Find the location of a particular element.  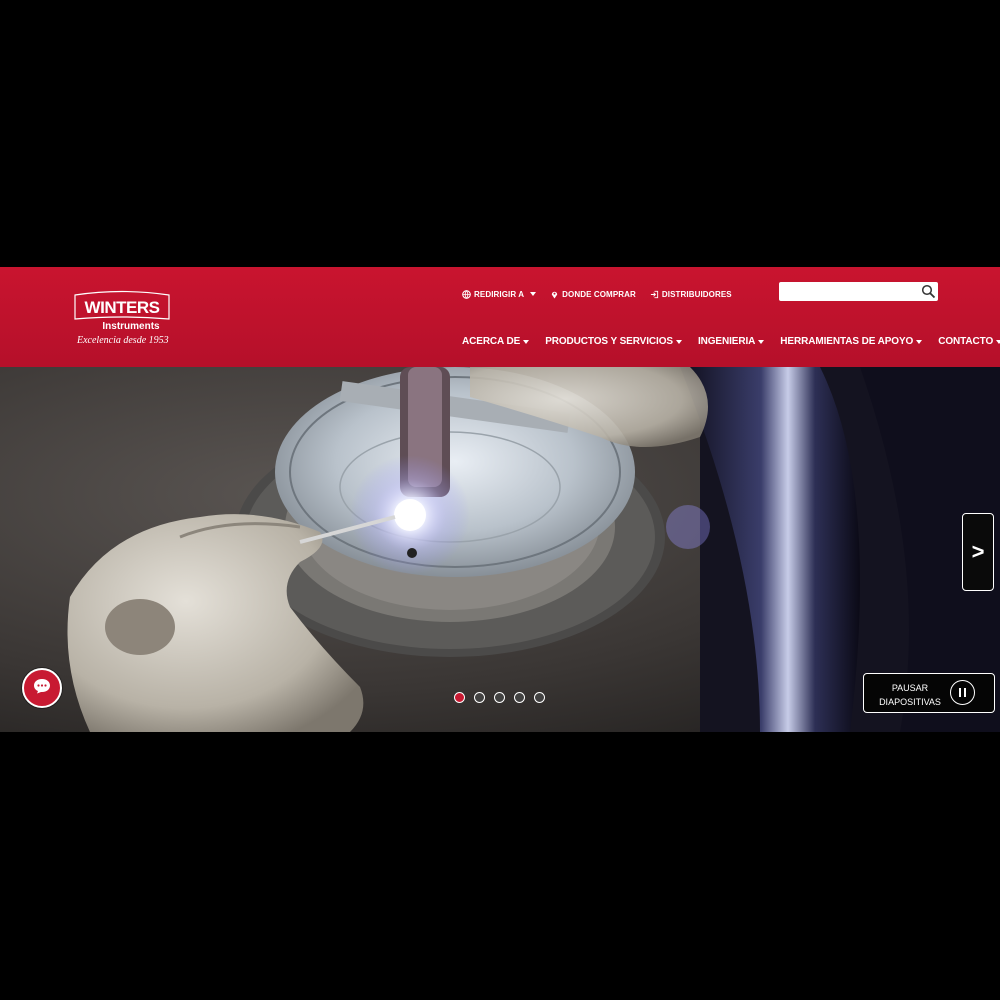

nav-label: HERRAMIENTAS DE APOYO is located at coordinates (847, 341).